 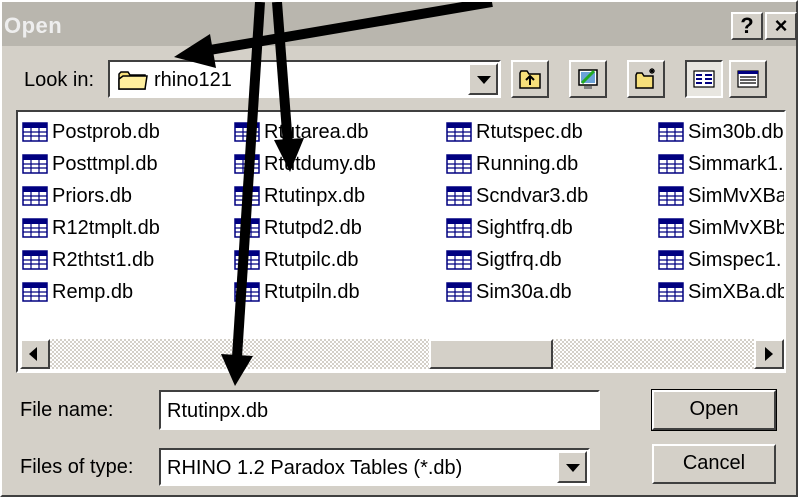 What do you see at coordinates (524, 291) in the screenshot?
I see `file-item-label: Sim30a.db` at bounding box center [524, 291].